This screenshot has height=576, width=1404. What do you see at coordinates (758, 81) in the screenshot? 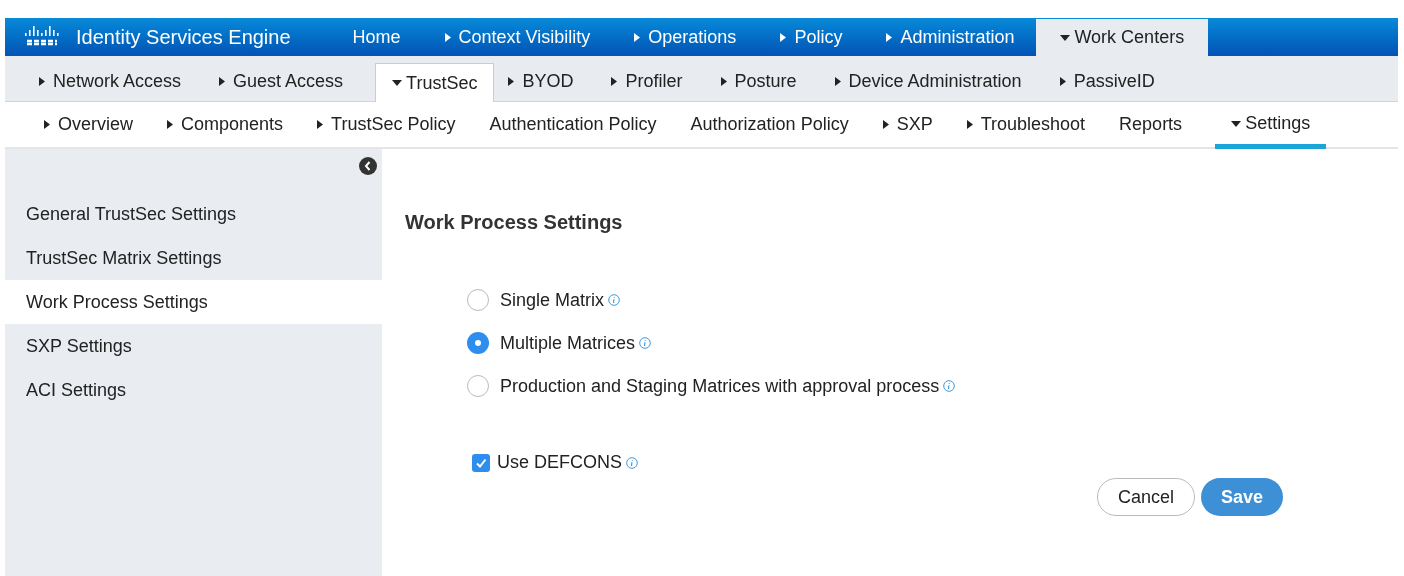
I see `section-tab: Posture` at bounding box center [758, 81].